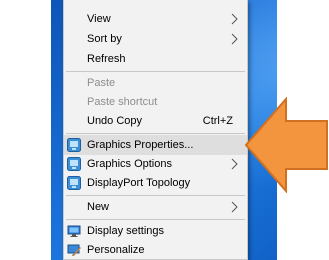 The height and width of the screenshot is (260, 329). Describe the element at coordinates (74, 250) in the screenshot. I see `personalize-icon` at that location.